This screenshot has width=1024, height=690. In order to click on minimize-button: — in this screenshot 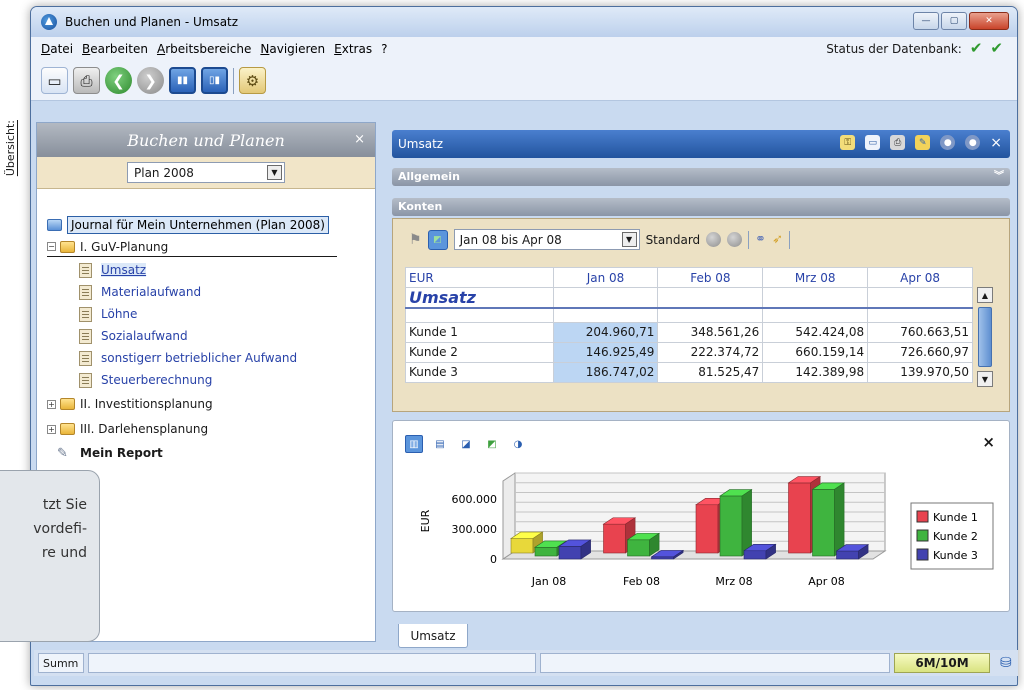, I will do `click(926, 21)`.